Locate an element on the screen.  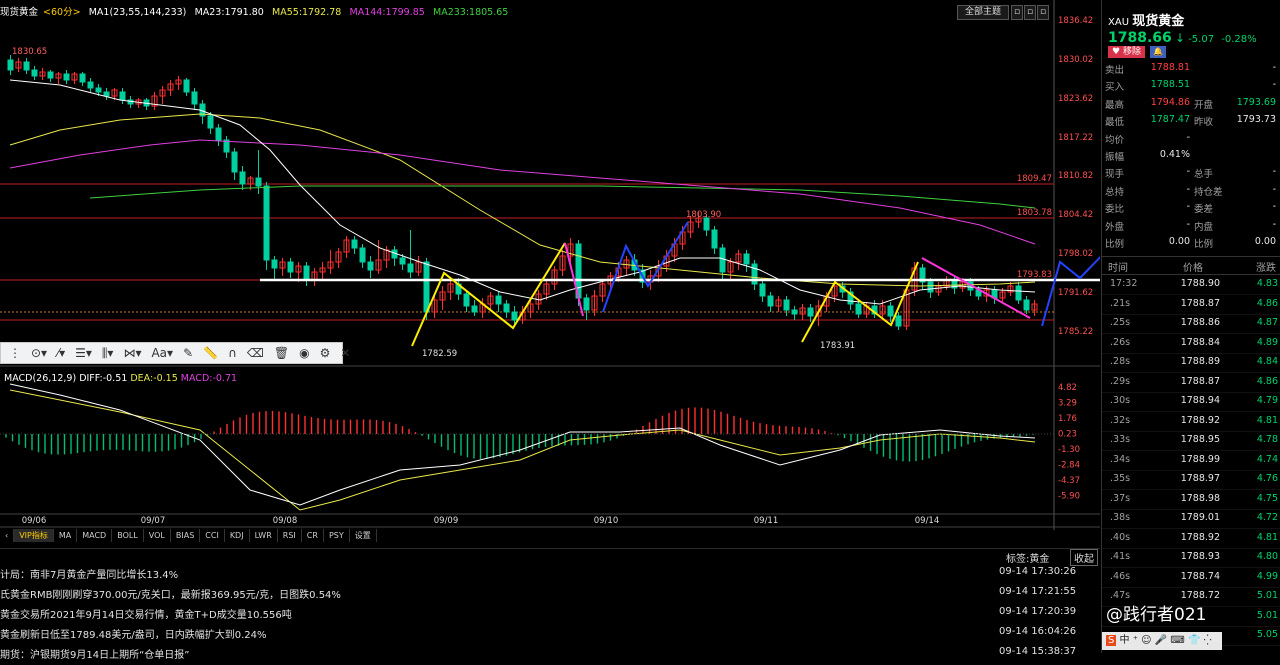
tick-row: .30s 1788.94 4.79 is located at coordinates (1191, 402).